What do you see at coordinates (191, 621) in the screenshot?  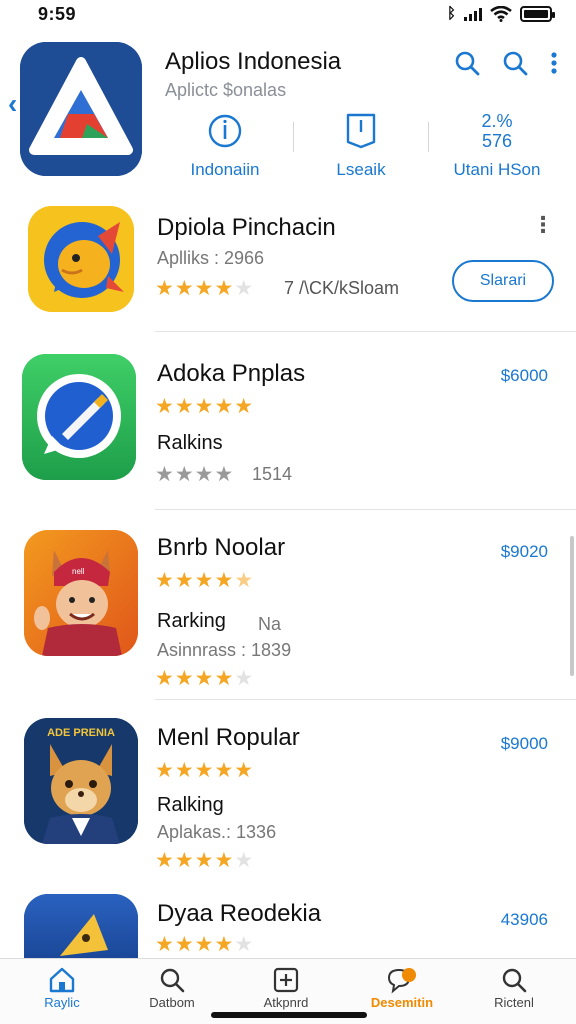 I see `app-ranking: Rarking` at bounding box center [191, 621].